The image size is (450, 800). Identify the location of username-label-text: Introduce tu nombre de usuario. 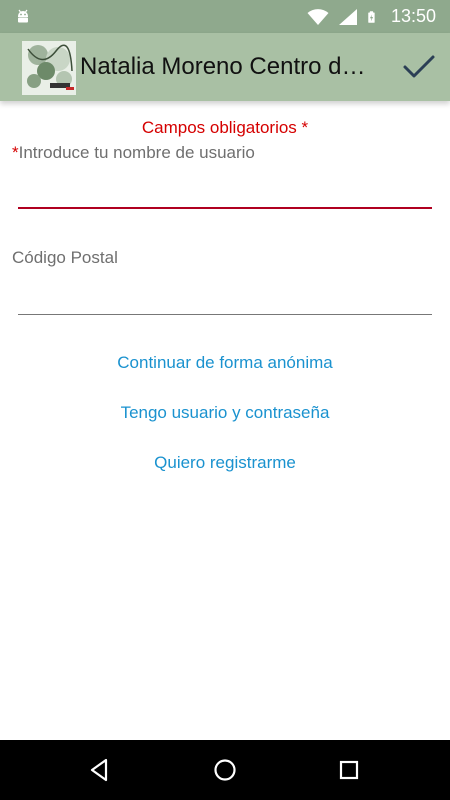
(136, 152).